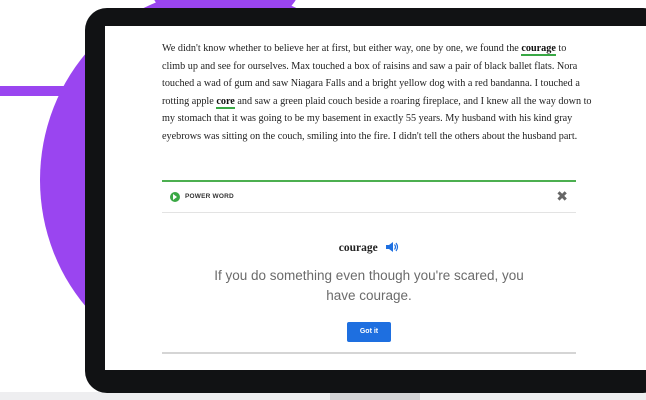  Describe the element at coordinates (392, 249) in the screenshot. I see `speaker-icon` at that location.